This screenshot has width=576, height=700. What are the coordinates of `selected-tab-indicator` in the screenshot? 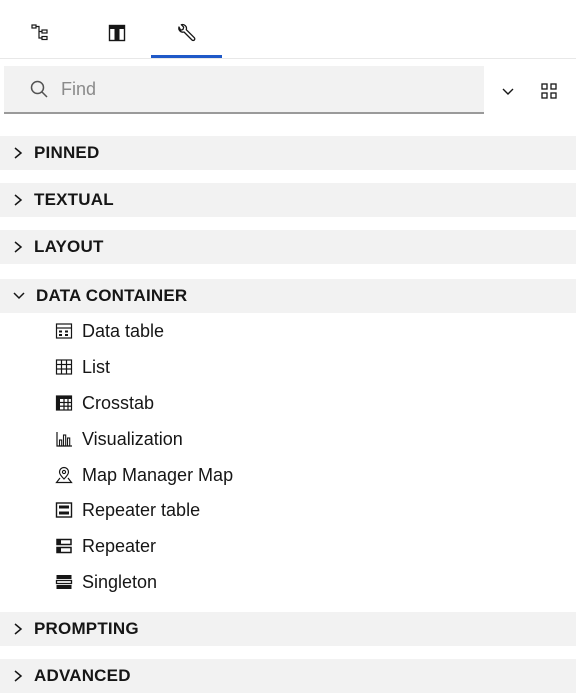 It's located at (186, 56).